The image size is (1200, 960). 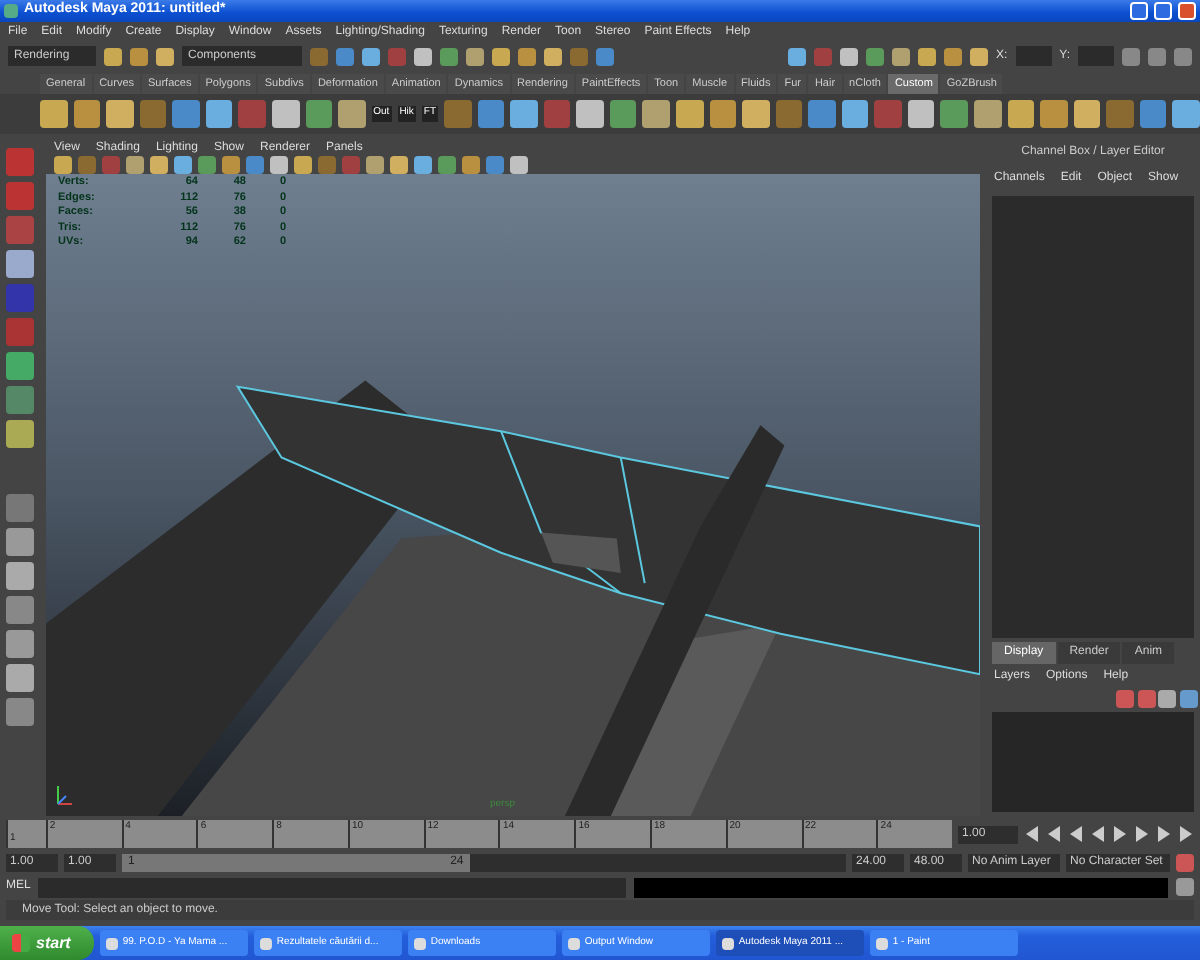 I want to click on axis-gizmo-icon, so click(x=64, y=796).